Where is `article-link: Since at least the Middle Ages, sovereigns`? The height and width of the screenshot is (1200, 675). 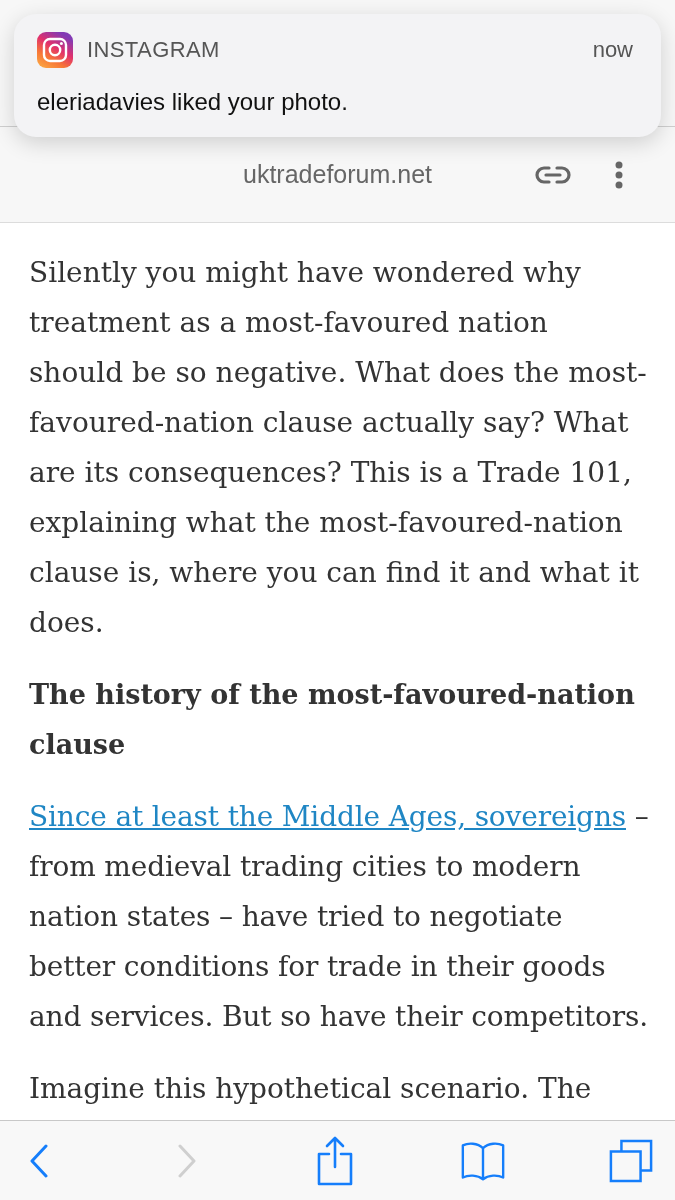 article-link: Since at least the Middle Ages, sovereigns is located at coordinates (327, 816).